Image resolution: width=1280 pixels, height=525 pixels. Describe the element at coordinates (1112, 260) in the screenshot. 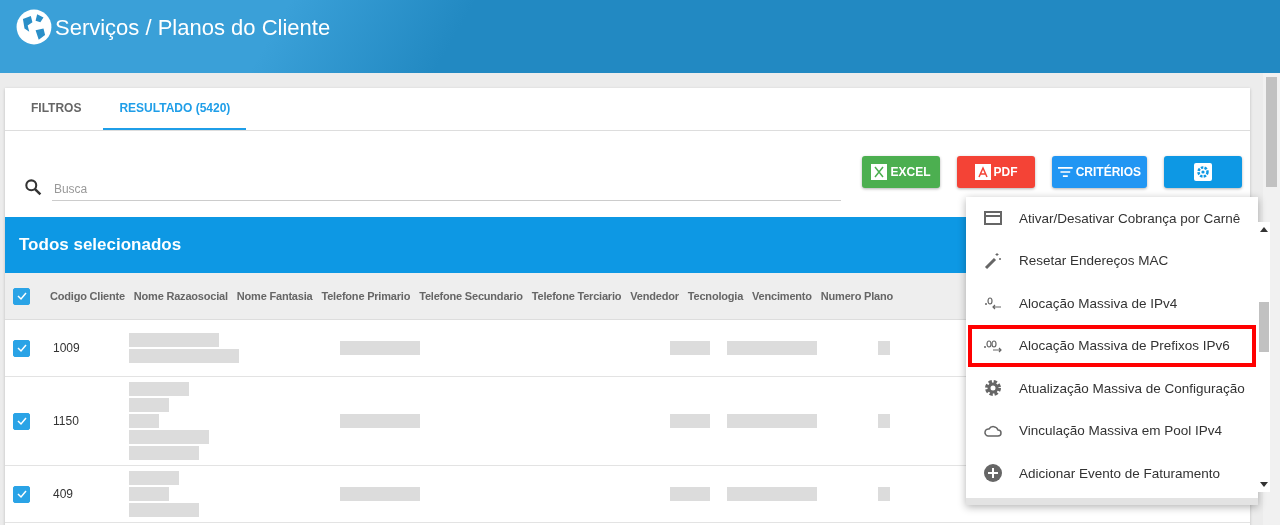

I see `menu-item: Resetar Endereços MAC` at that location.